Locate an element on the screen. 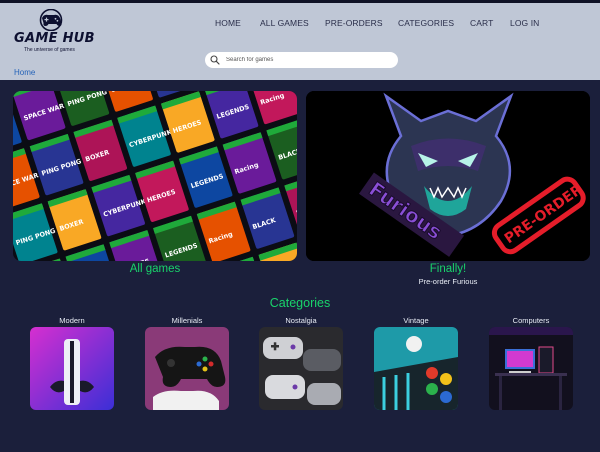  category-label: Modern is located at coordinates (72, 320).